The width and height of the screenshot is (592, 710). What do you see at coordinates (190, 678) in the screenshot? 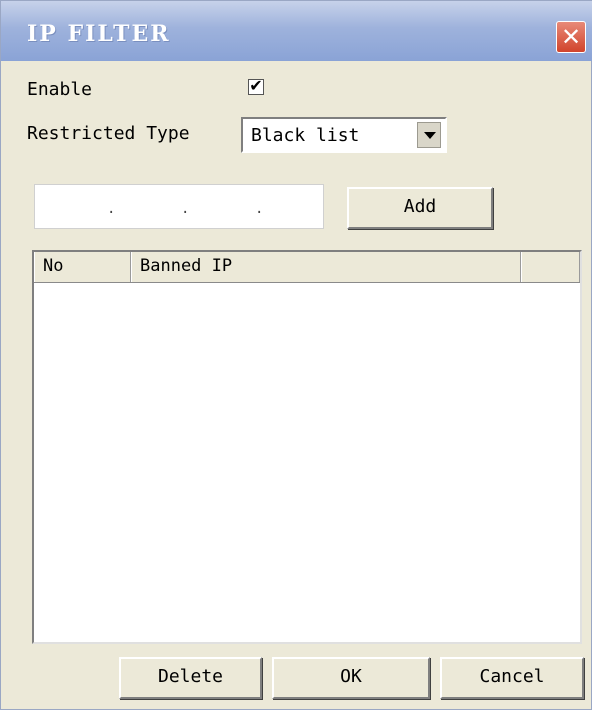
I see `delete-button: Delete` at bounding box center [190, 678].